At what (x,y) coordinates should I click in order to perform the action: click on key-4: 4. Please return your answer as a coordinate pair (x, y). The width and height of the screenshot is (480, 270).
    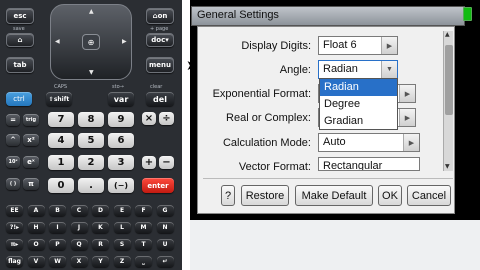
    Looking at the image, I should click on (61, 140).